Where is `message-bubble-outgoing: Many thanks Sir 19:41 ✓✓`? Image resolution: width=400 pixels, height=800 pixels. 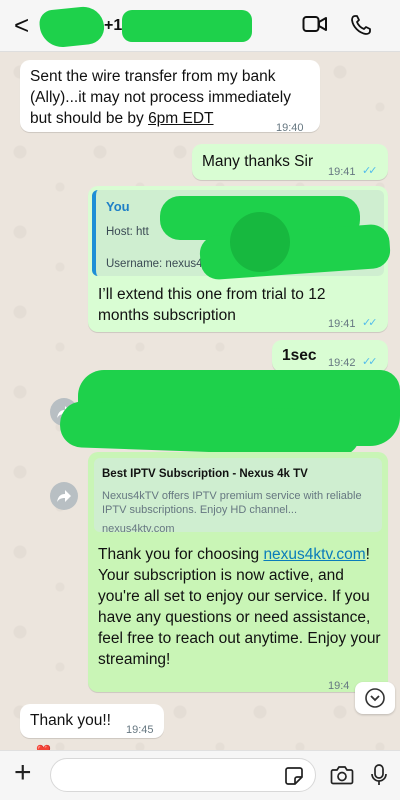
message-bubble-outgoing: Many thanks Sir 19:41 ✓✓ is located at coordinates (290, 162).